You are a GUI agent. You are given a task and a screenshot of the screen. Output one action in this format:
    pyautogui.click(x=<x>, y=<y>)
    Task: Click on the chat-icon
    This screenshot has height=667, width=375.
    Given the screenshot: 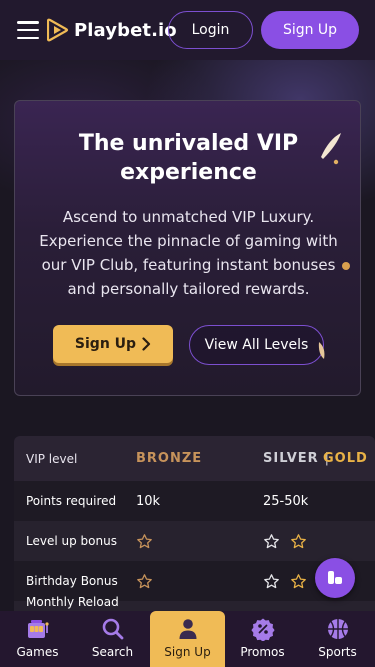 What is the action you would take?
    pyautogui.click(x=335, y=577)
    